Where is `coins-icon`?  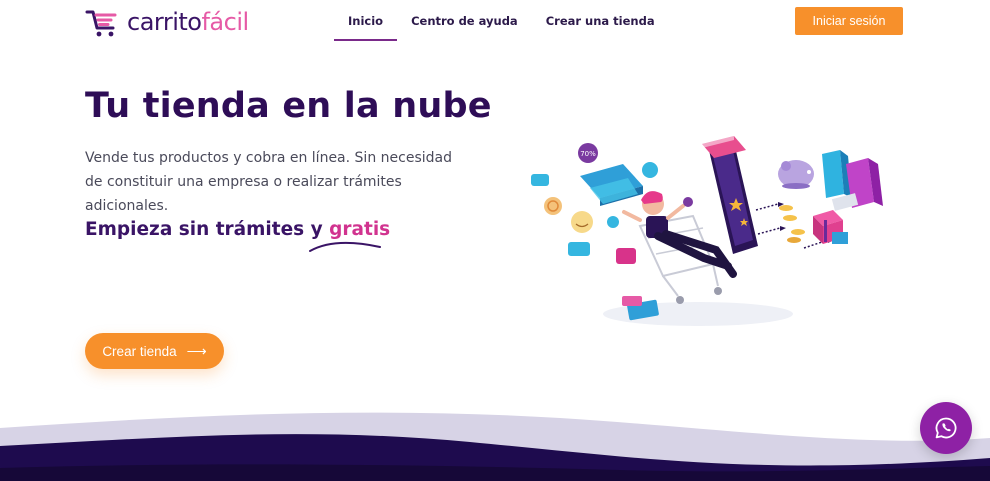
coins-icon is located at coordinates (792, 224).